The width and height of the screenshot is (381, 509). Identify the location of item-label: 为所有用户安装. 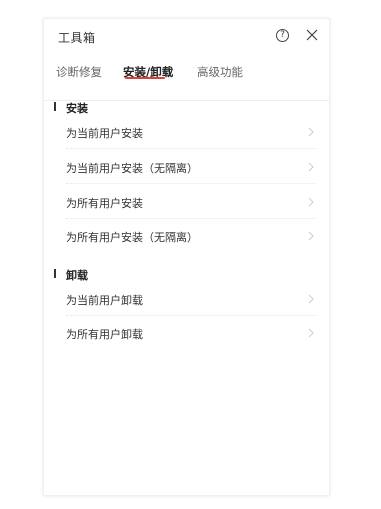
(104, 203).